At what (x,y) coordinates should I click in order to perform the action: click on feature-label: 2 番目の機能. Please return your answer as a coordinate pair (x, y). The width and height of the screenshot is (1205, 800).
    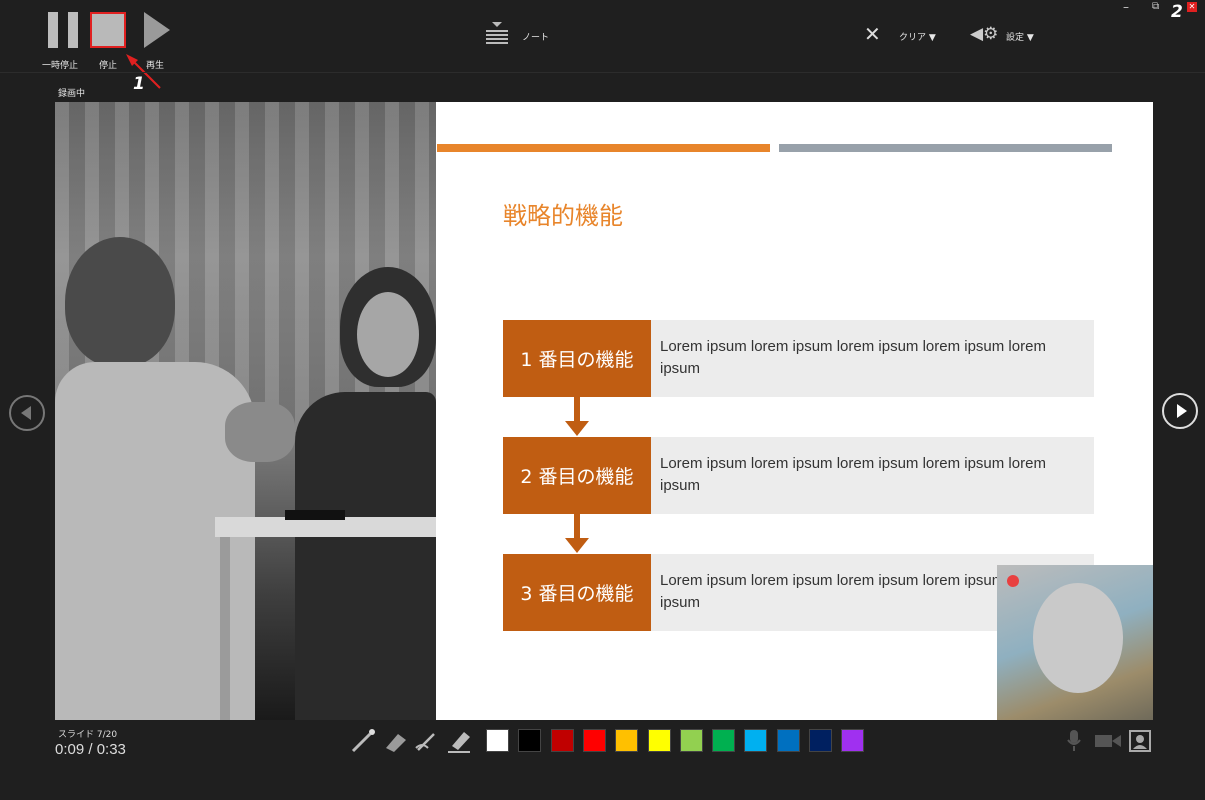
    Looking at the image, I should click on (577, 475).